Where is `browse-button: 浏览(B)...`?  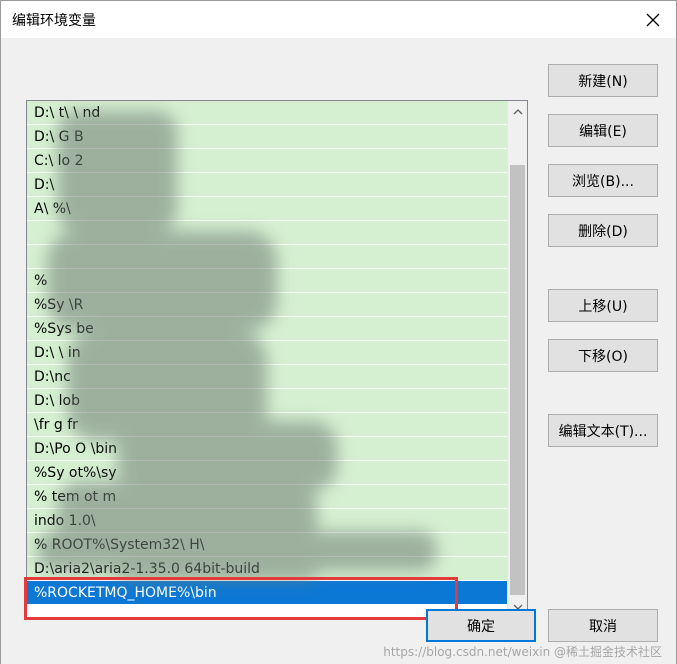 browse-button: 浏览(B)... is located at coordinates (603, 180).